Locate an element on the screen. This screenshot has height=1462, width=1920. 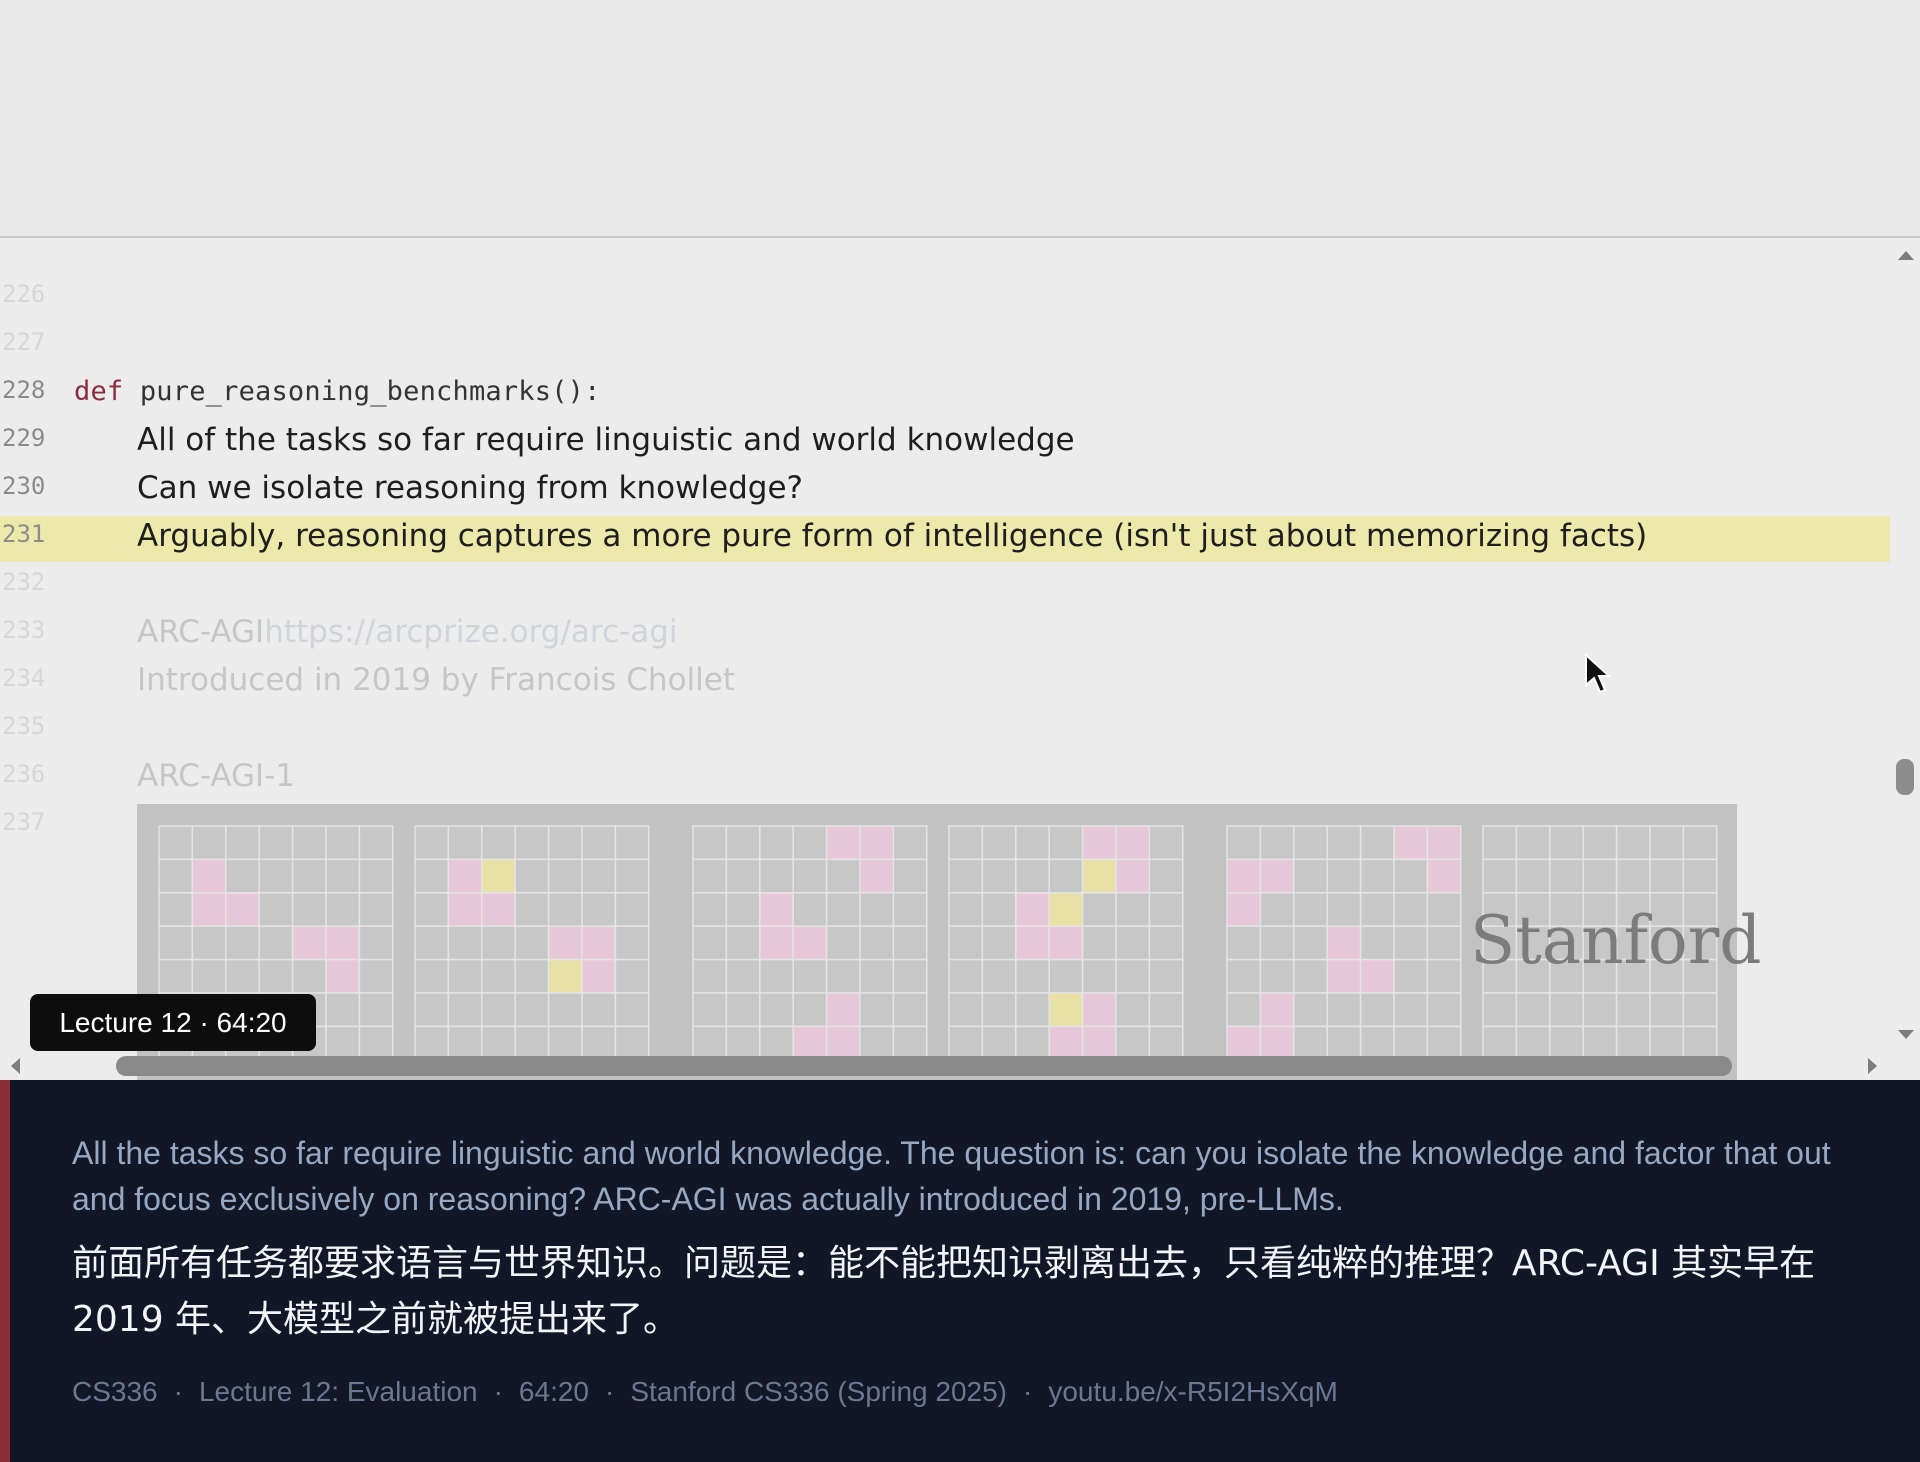
lecture-timestamp-badge: Lecture 12 · 64:20 is located at coordinates (173, 1022).